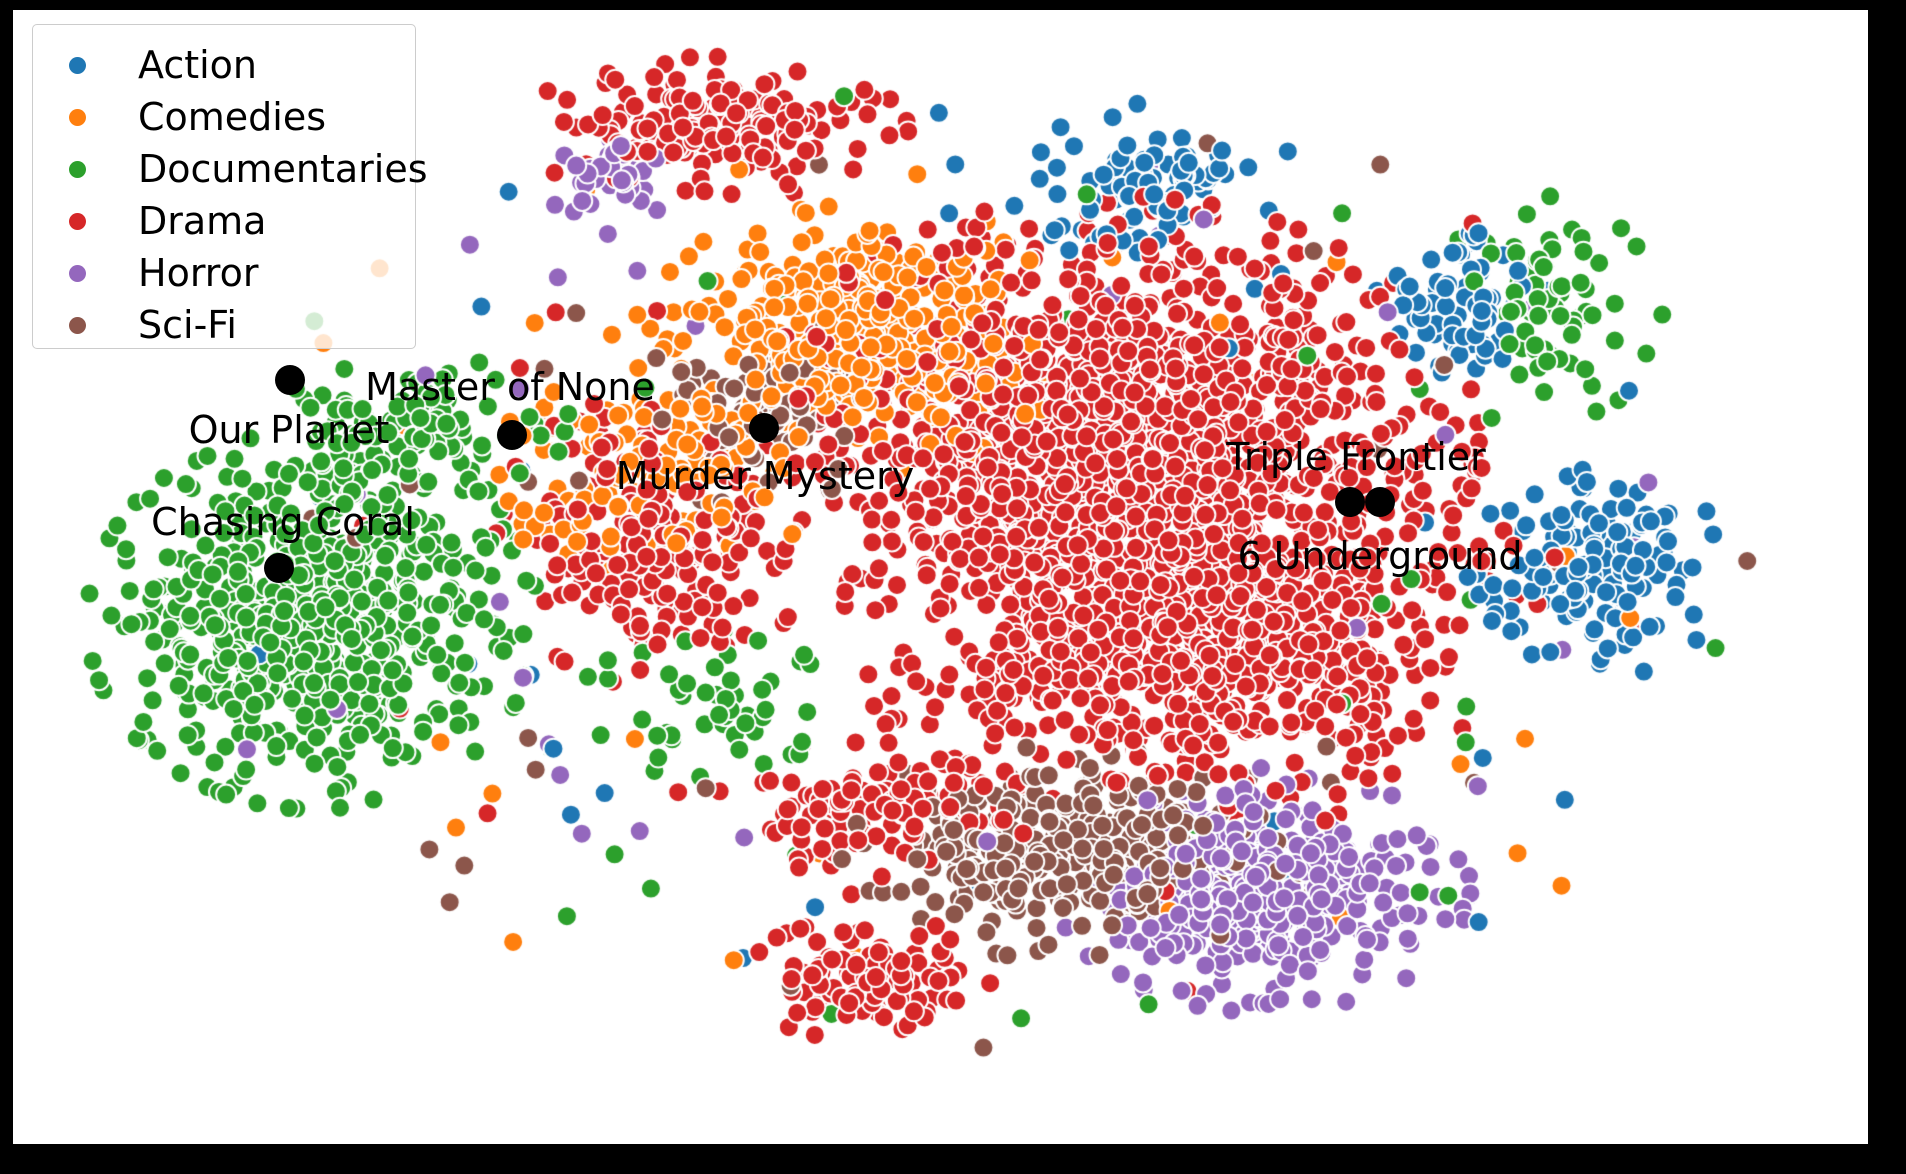  Describe the element at coordinates (202, 221) in the screenshot. I see `legend-item-label: Drama` at that location.